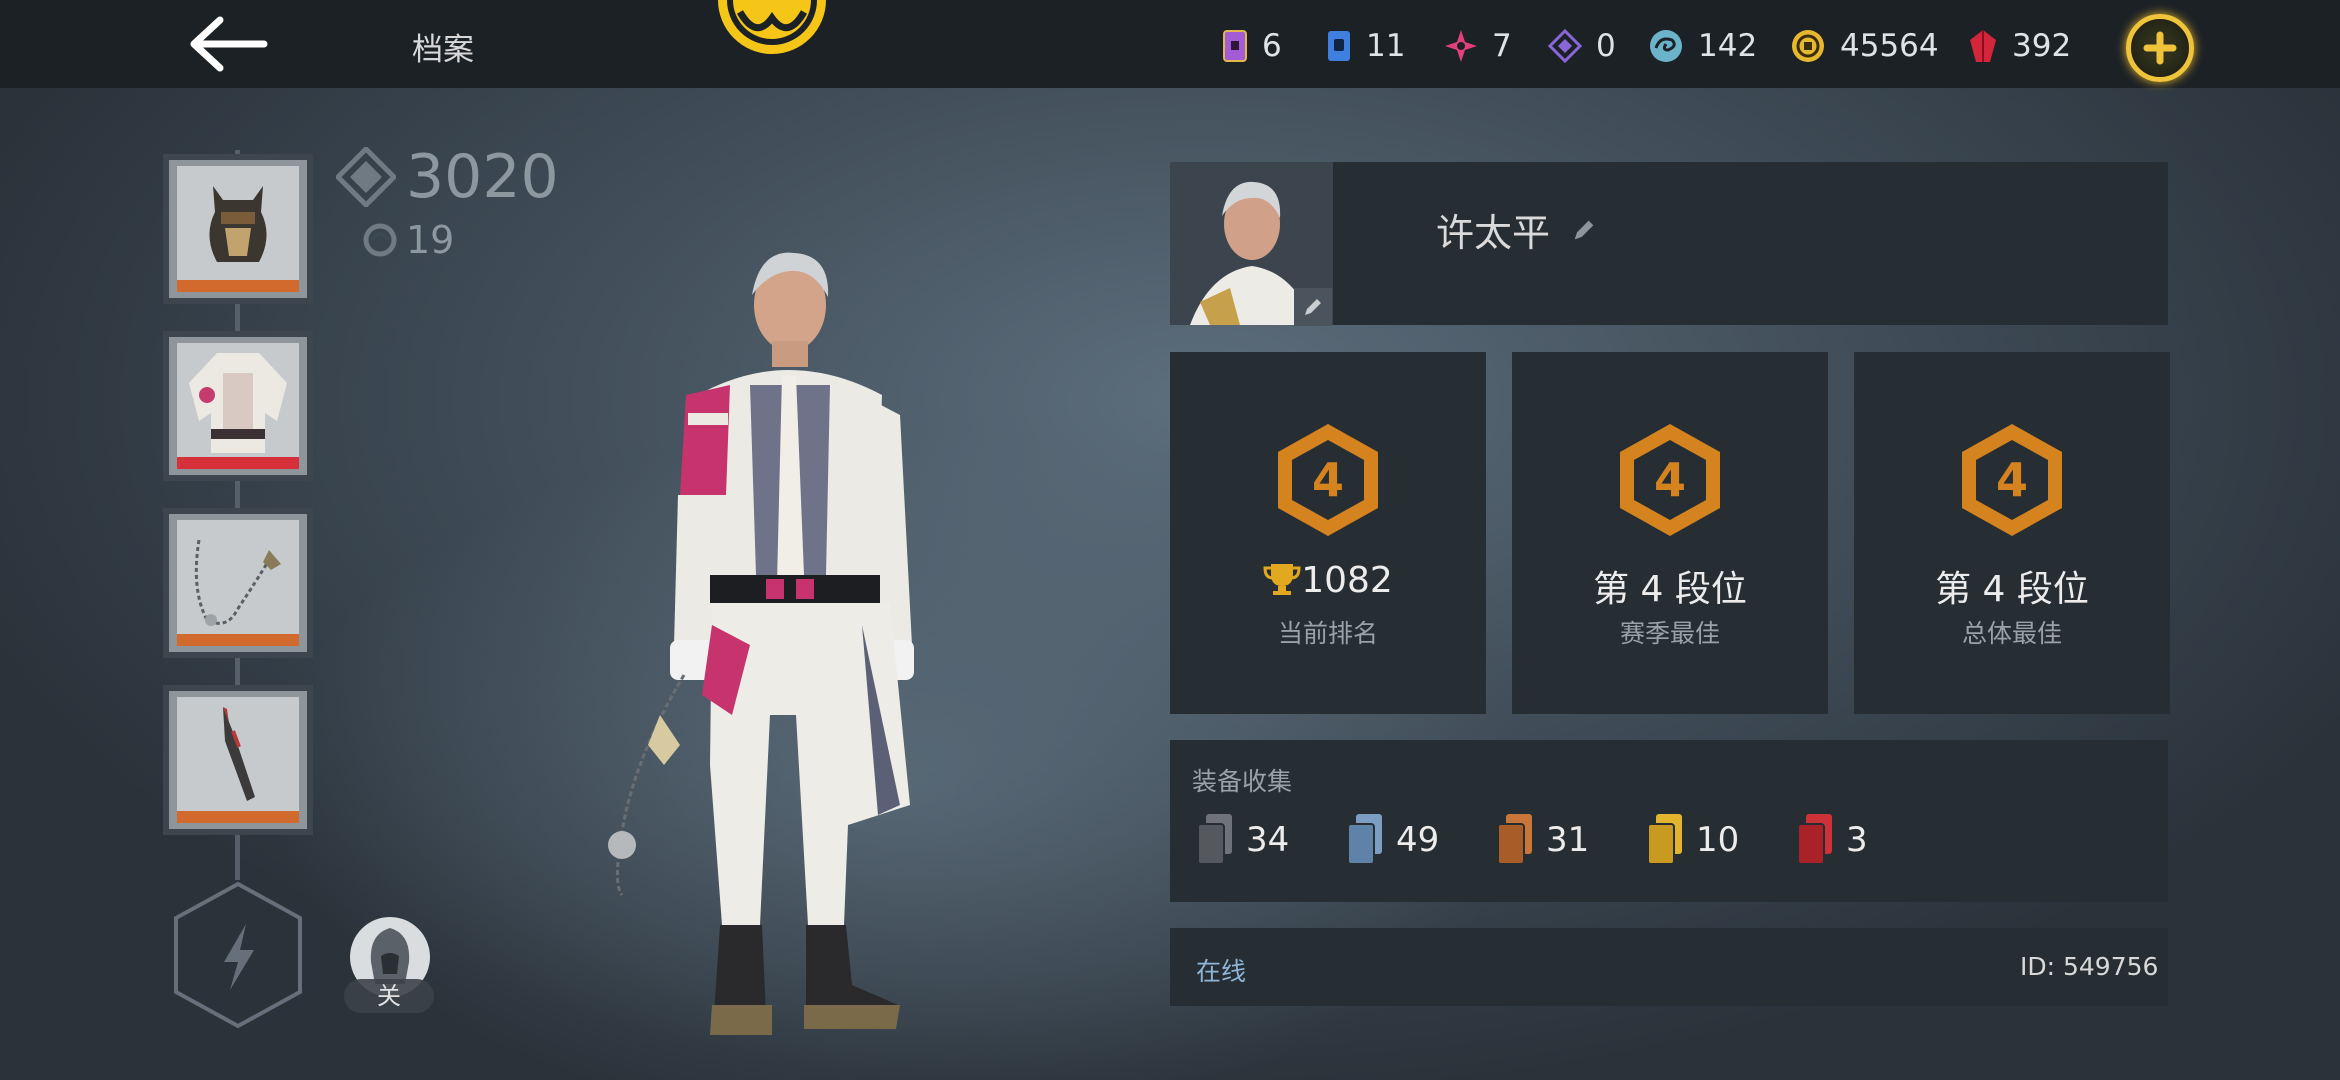  Describe the element at coordinates (1728, 46) in the screenshot. I see `resource-value: 142` at that location.